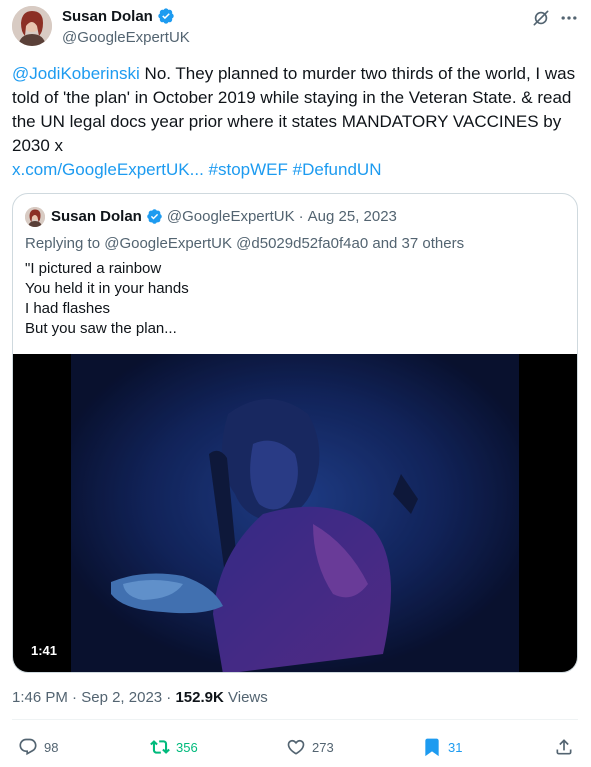 The height and width of the screenshot is (767, 591). I want to click on reply-icon, so click(28, 747).